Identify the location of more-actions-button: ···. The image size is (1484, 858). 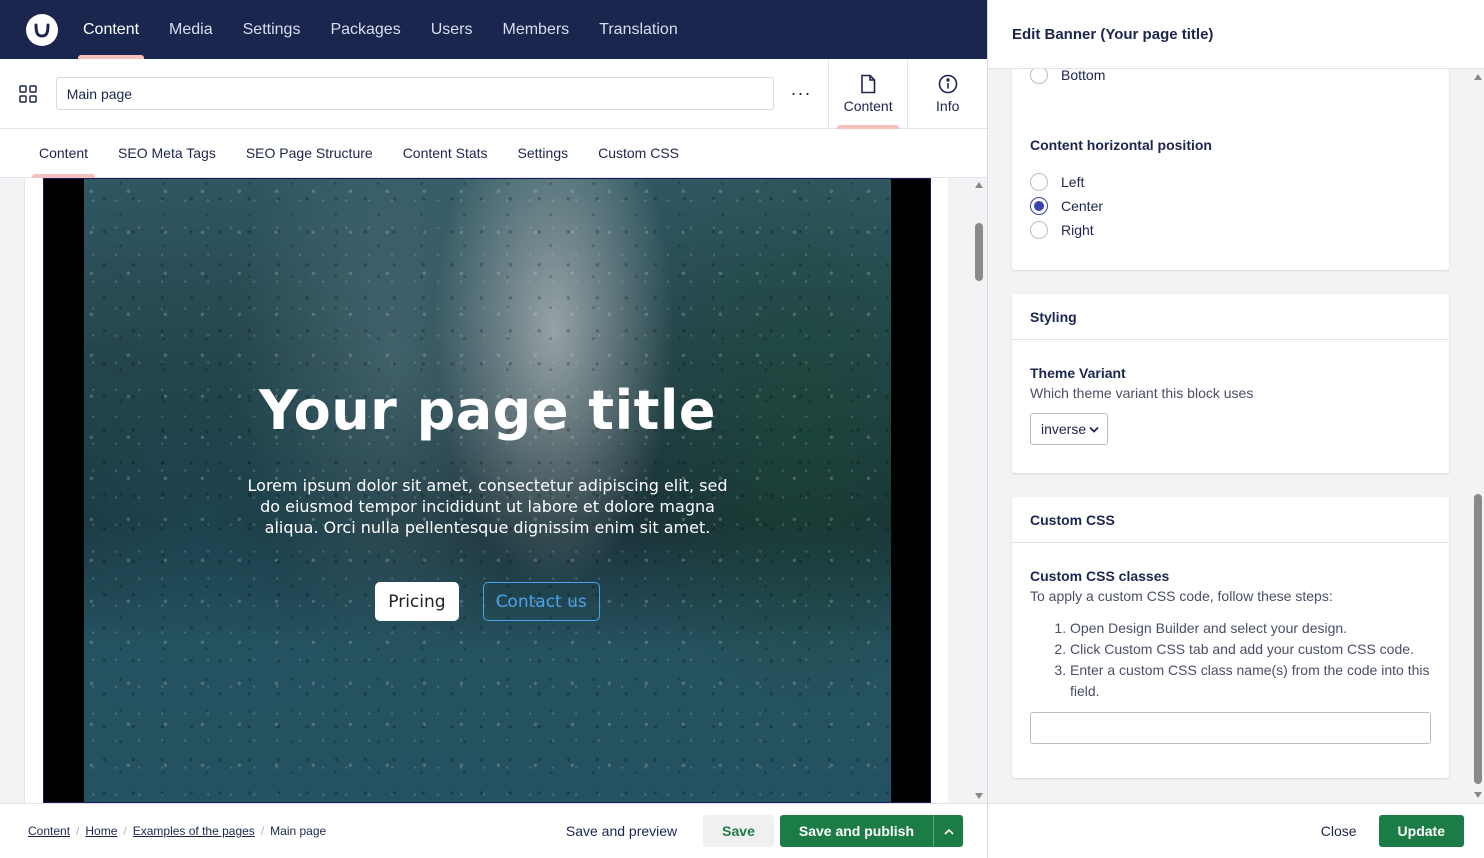
(801, 93).